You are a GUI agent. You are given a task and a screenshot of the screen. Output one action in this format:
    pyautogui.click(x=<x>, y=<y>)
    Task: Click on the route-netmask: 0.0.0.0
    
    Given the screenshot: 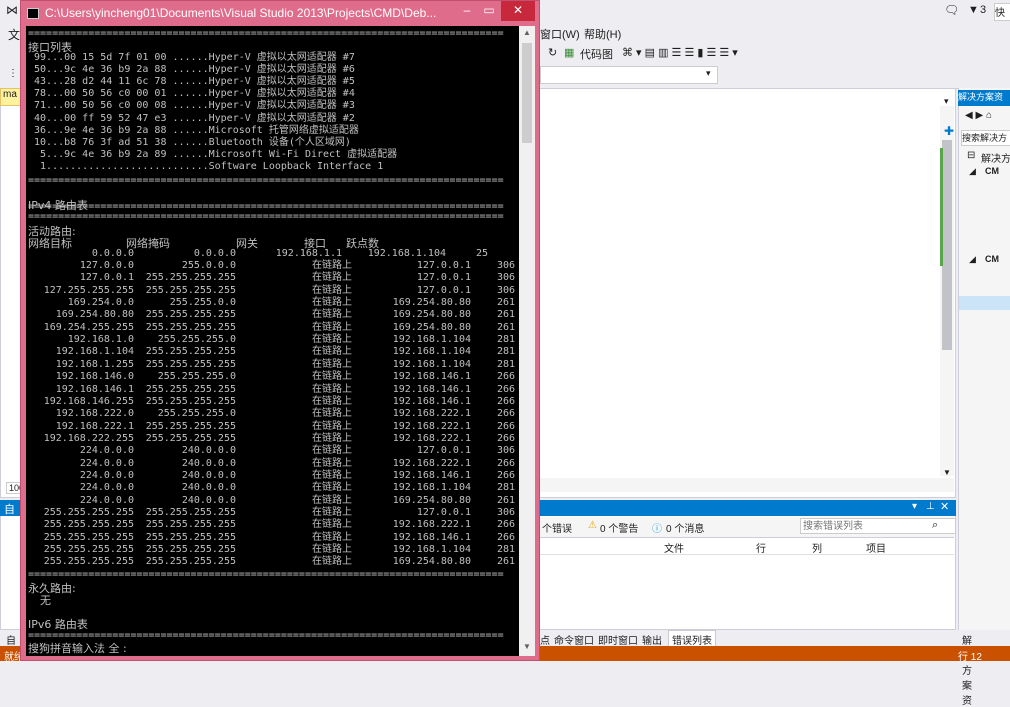 What is the action you would take?
    pyautogui.click(x=214, y=253)
    